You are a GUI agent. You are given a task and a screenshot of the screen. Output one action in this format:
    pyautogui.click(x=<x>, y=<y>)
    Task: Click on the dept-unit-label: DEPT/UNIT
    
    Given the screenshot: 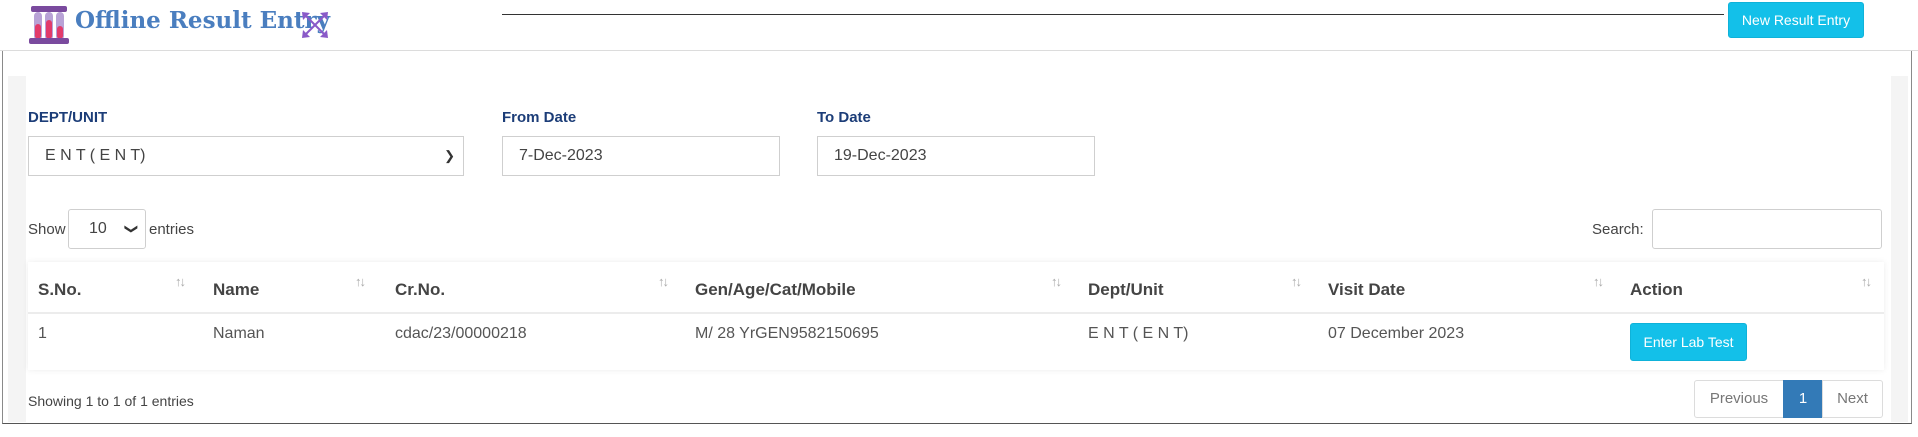 What is the action you would take?
    pyautogui.click(x=68, y=117)
    